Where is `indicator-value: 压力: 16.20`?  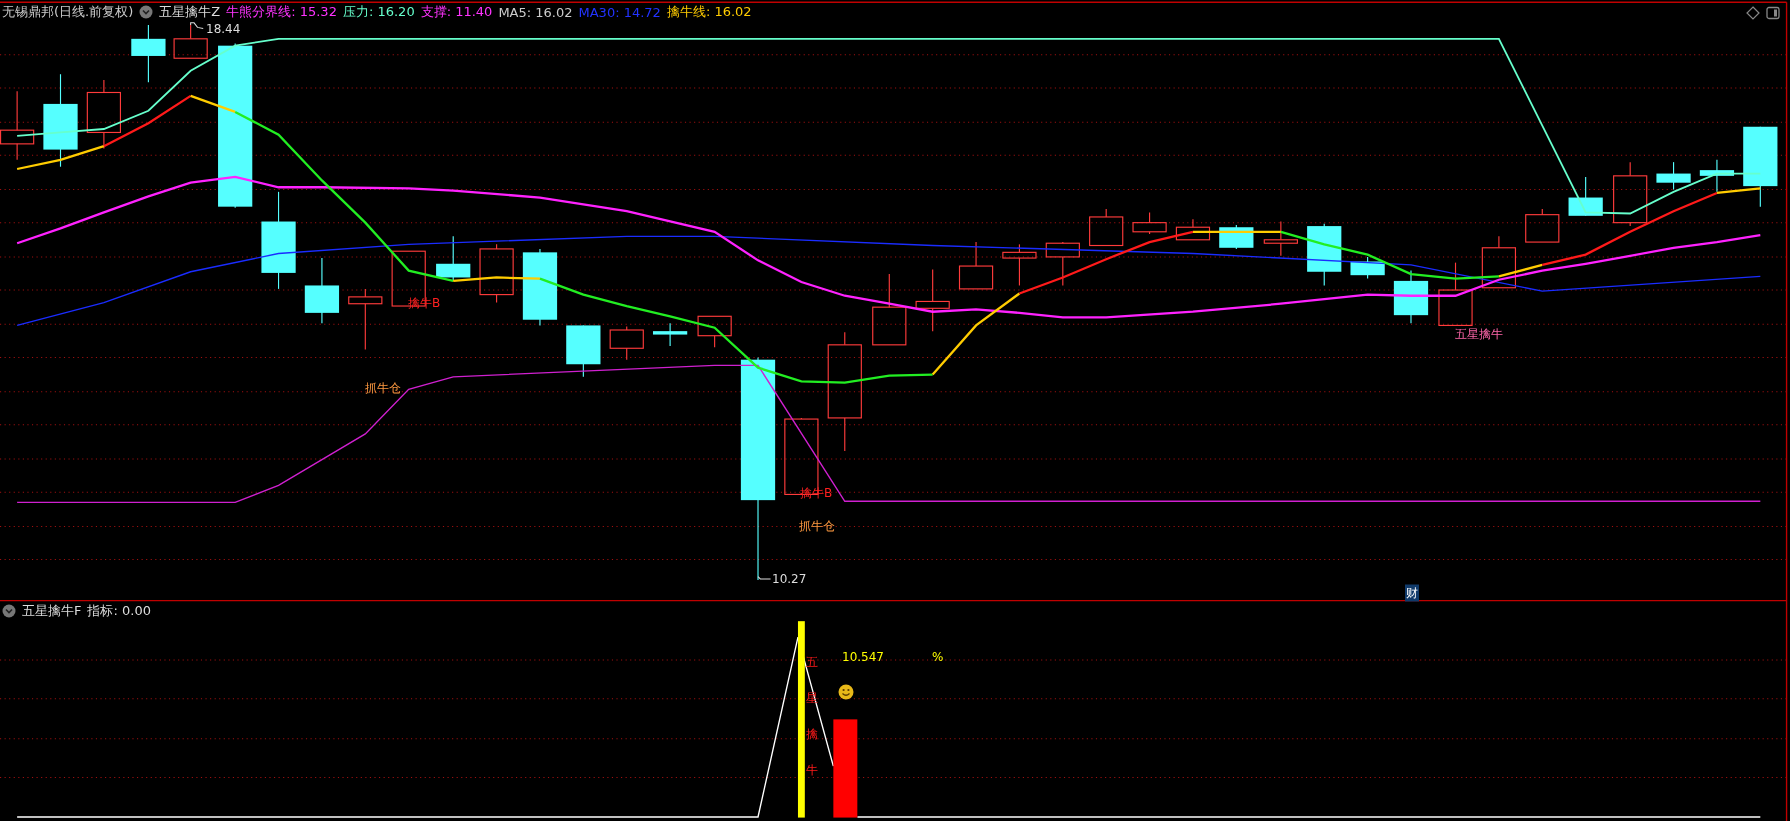
indicator-value: 压力: 16.20 is located at coordinates (378, 12).